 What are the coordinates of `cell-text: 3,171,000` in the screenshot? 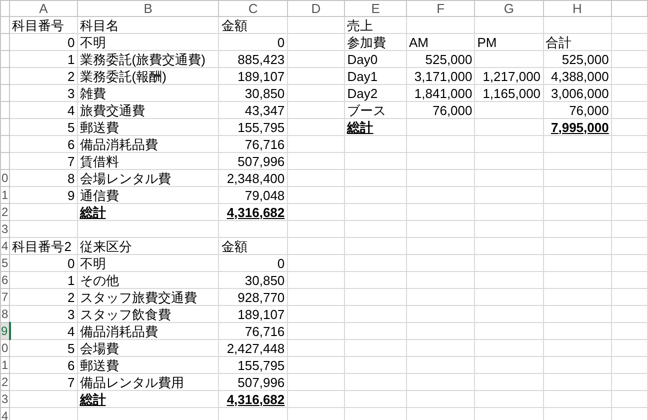 It's located at (443, 76).